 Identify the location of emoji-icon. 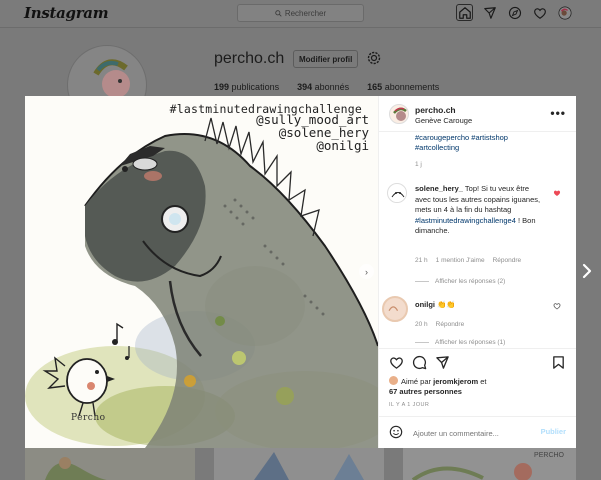
(396, 432).